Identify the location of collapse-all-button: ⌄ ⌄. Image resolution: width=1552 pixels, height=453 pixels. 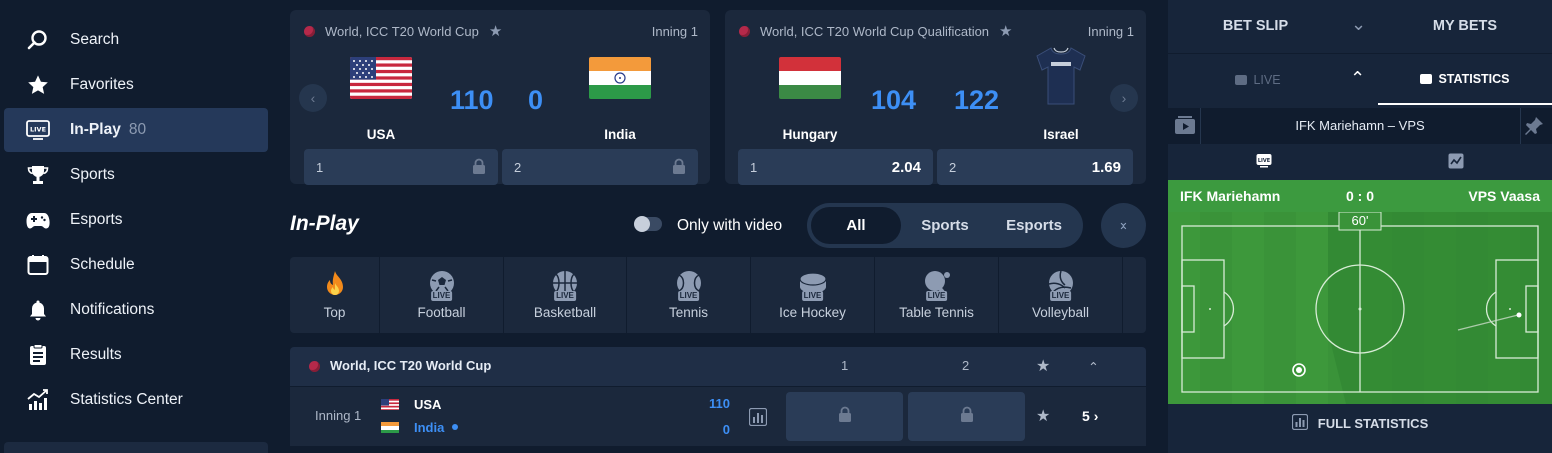
(1123, 225).